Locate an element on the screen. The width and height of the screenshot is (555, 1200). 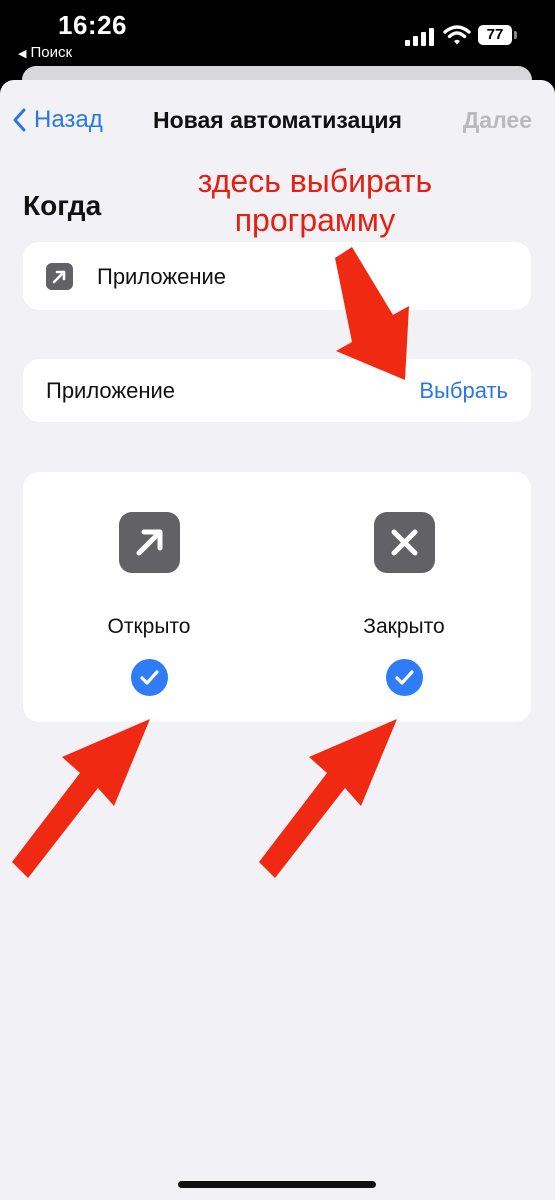
battery-icon: 77 is located at coordinates (495, 35).